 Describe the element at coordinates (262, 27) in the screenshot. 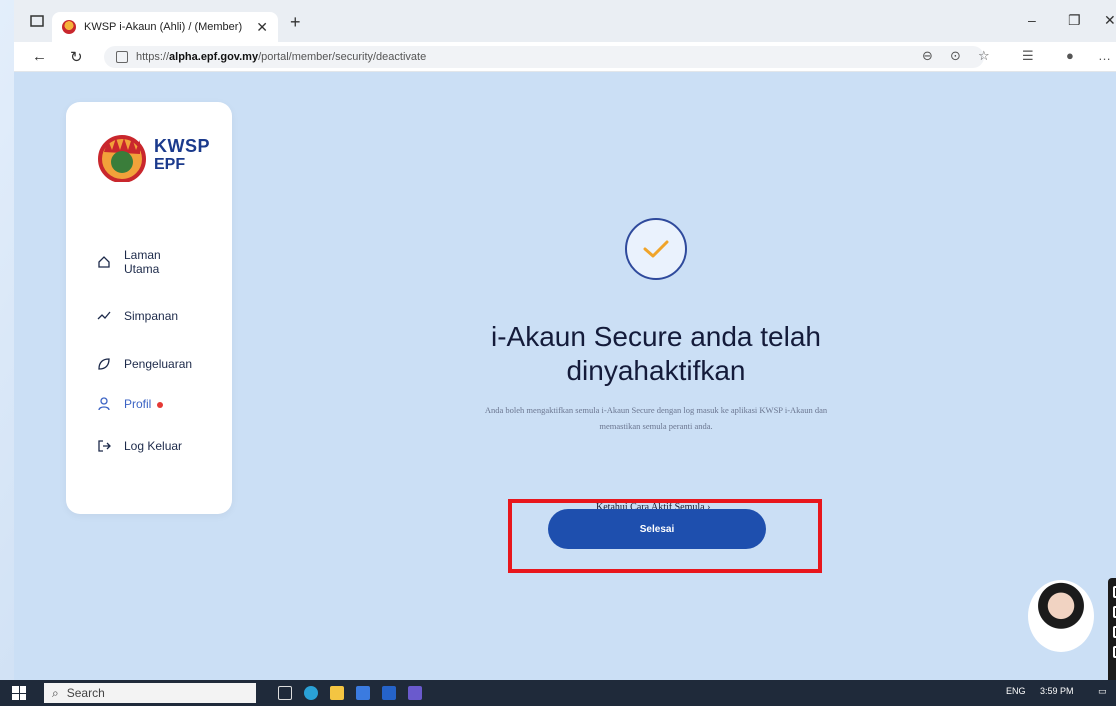

I see `close-tab-icon: ✕` at that location.